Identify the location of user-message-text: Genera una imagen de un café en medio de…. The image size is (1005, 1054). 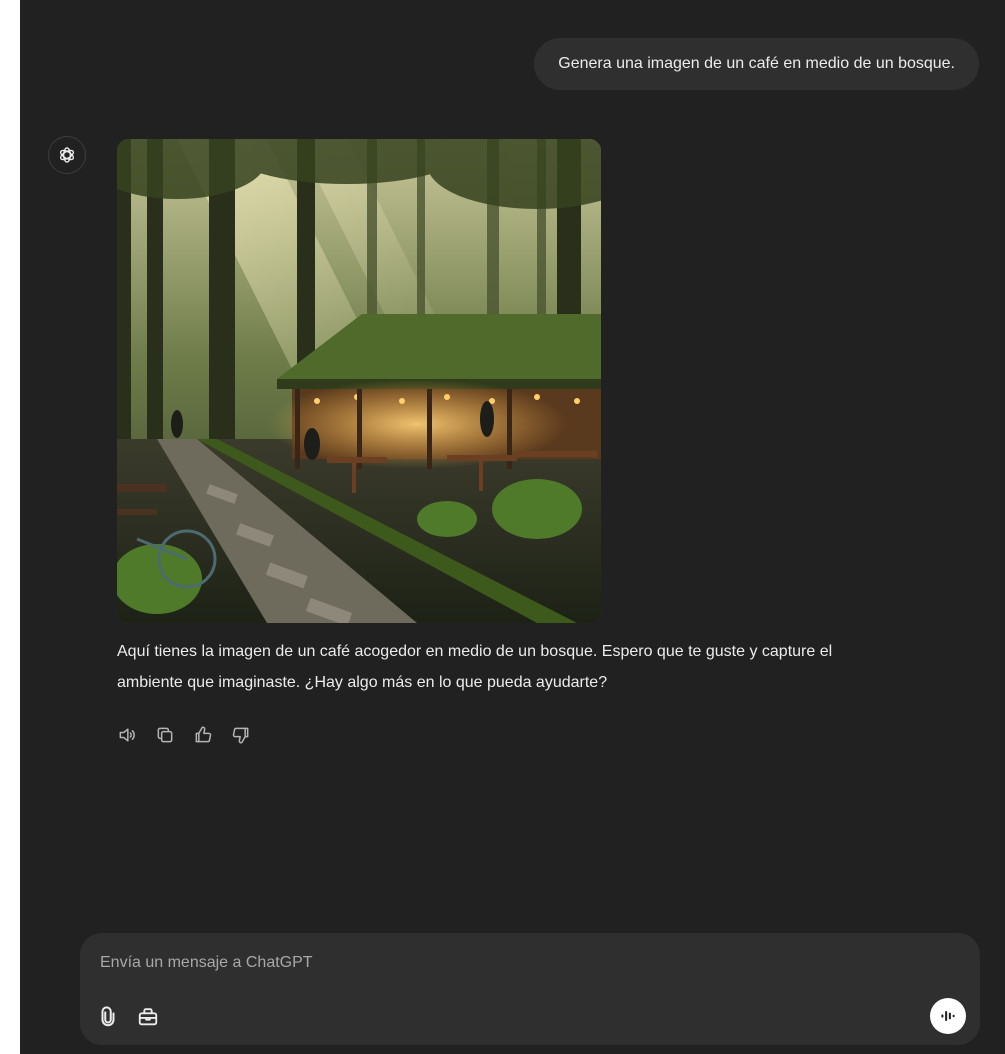
(756, 63).